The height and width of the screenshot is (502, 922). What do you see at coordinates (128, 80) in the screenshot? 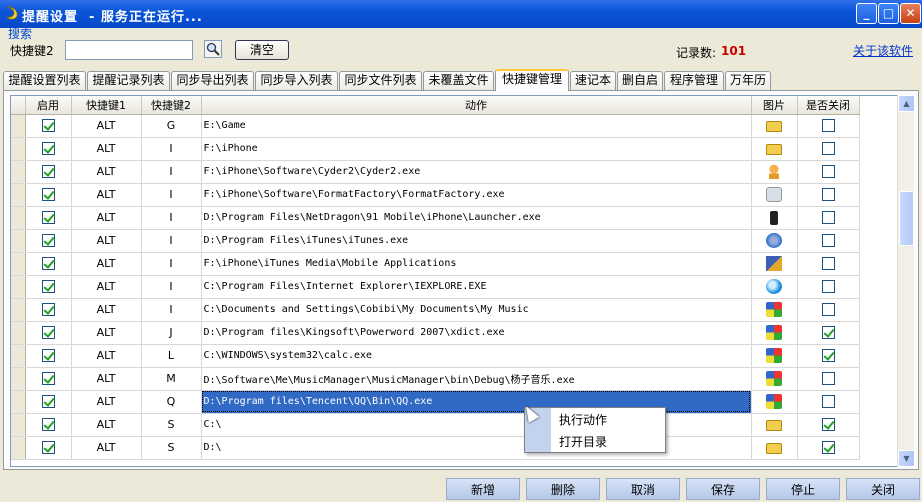
I see `tab-reminder-records: 提醒记录列表` at bounding box center [128, 80].